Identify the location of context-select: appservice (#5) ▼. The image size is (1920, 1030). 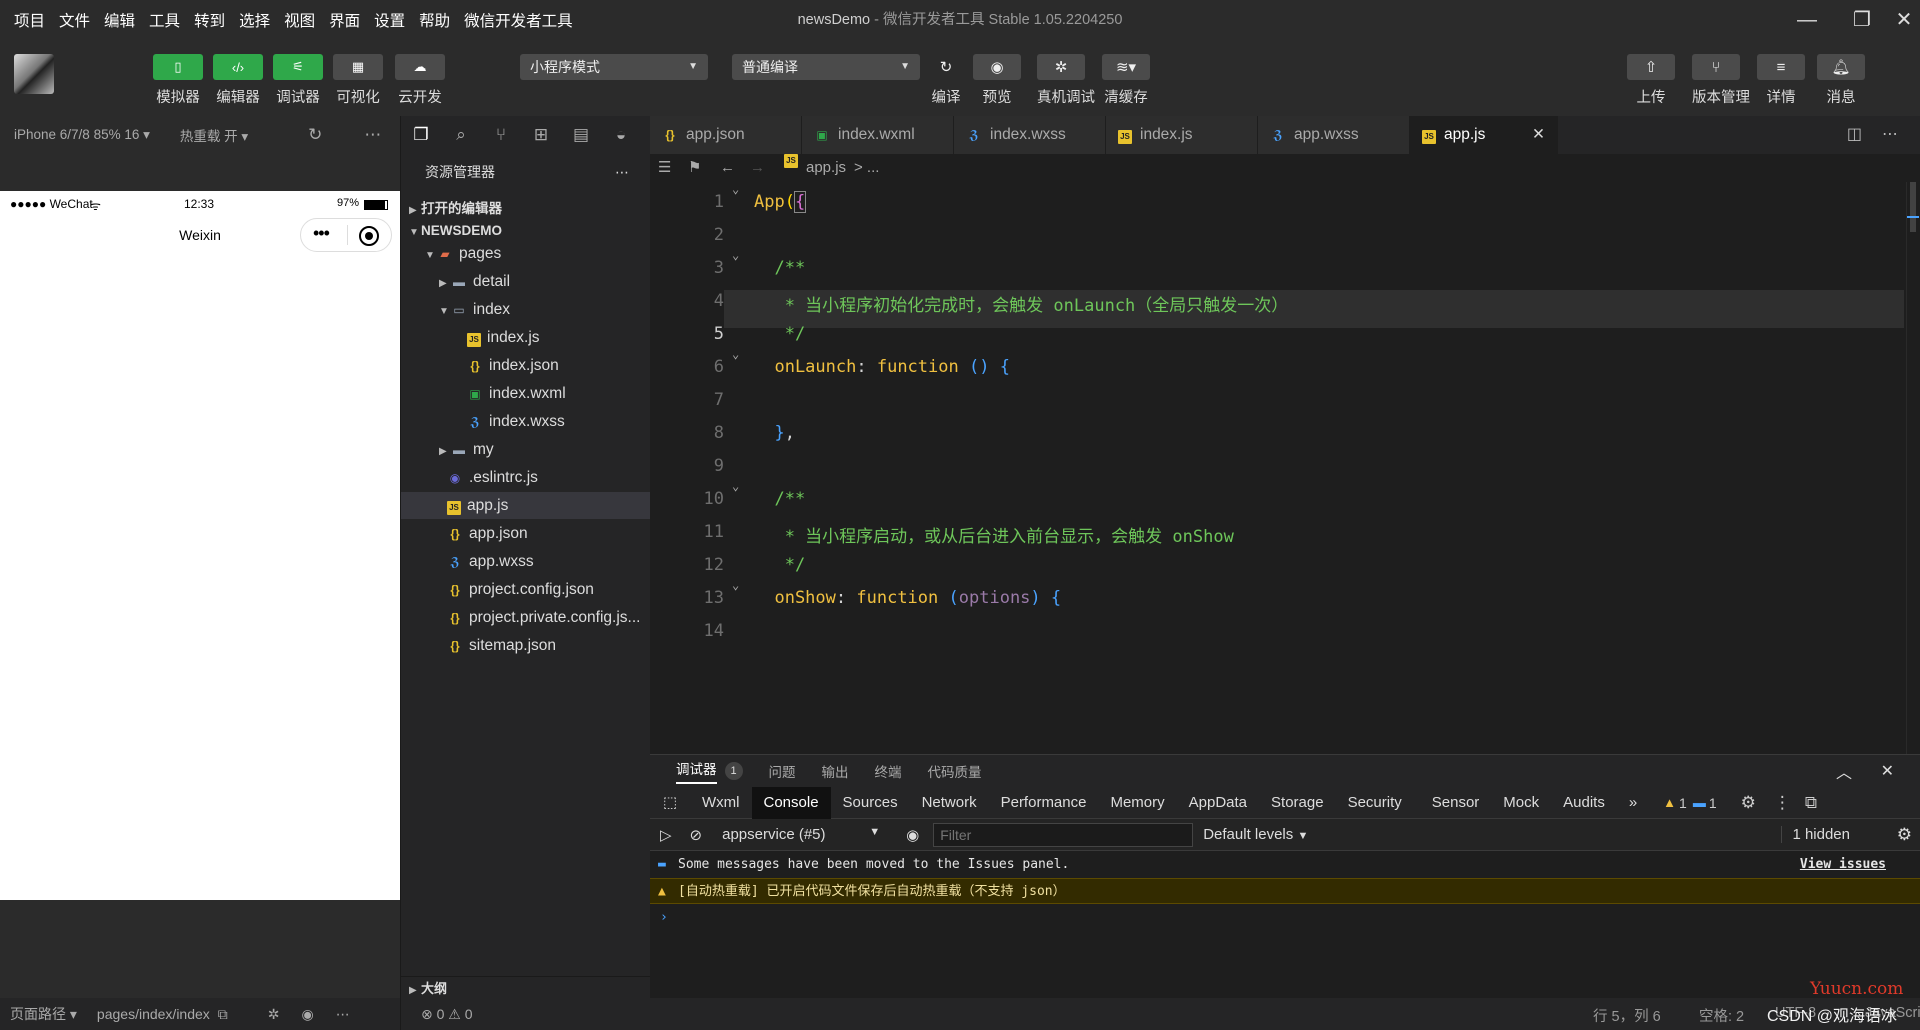
(806, 834).